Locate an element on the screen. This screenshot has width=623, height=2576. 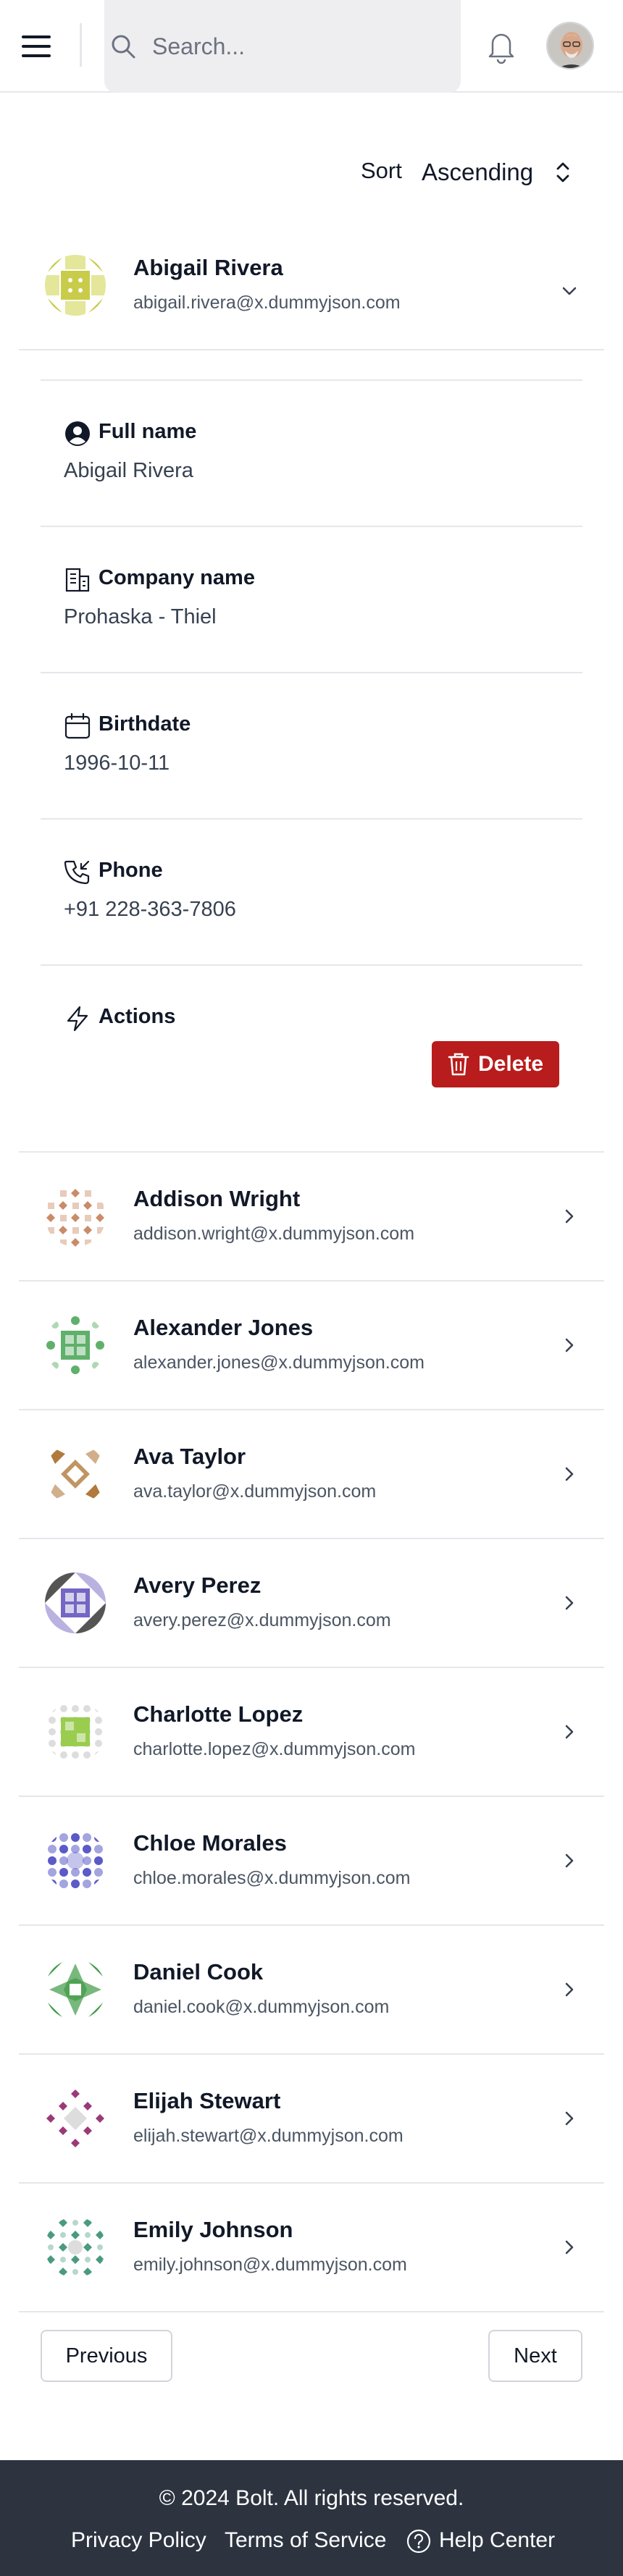
user-email: daniel.cook@x.dummyjson.com is located at coordinates (261, 2007).